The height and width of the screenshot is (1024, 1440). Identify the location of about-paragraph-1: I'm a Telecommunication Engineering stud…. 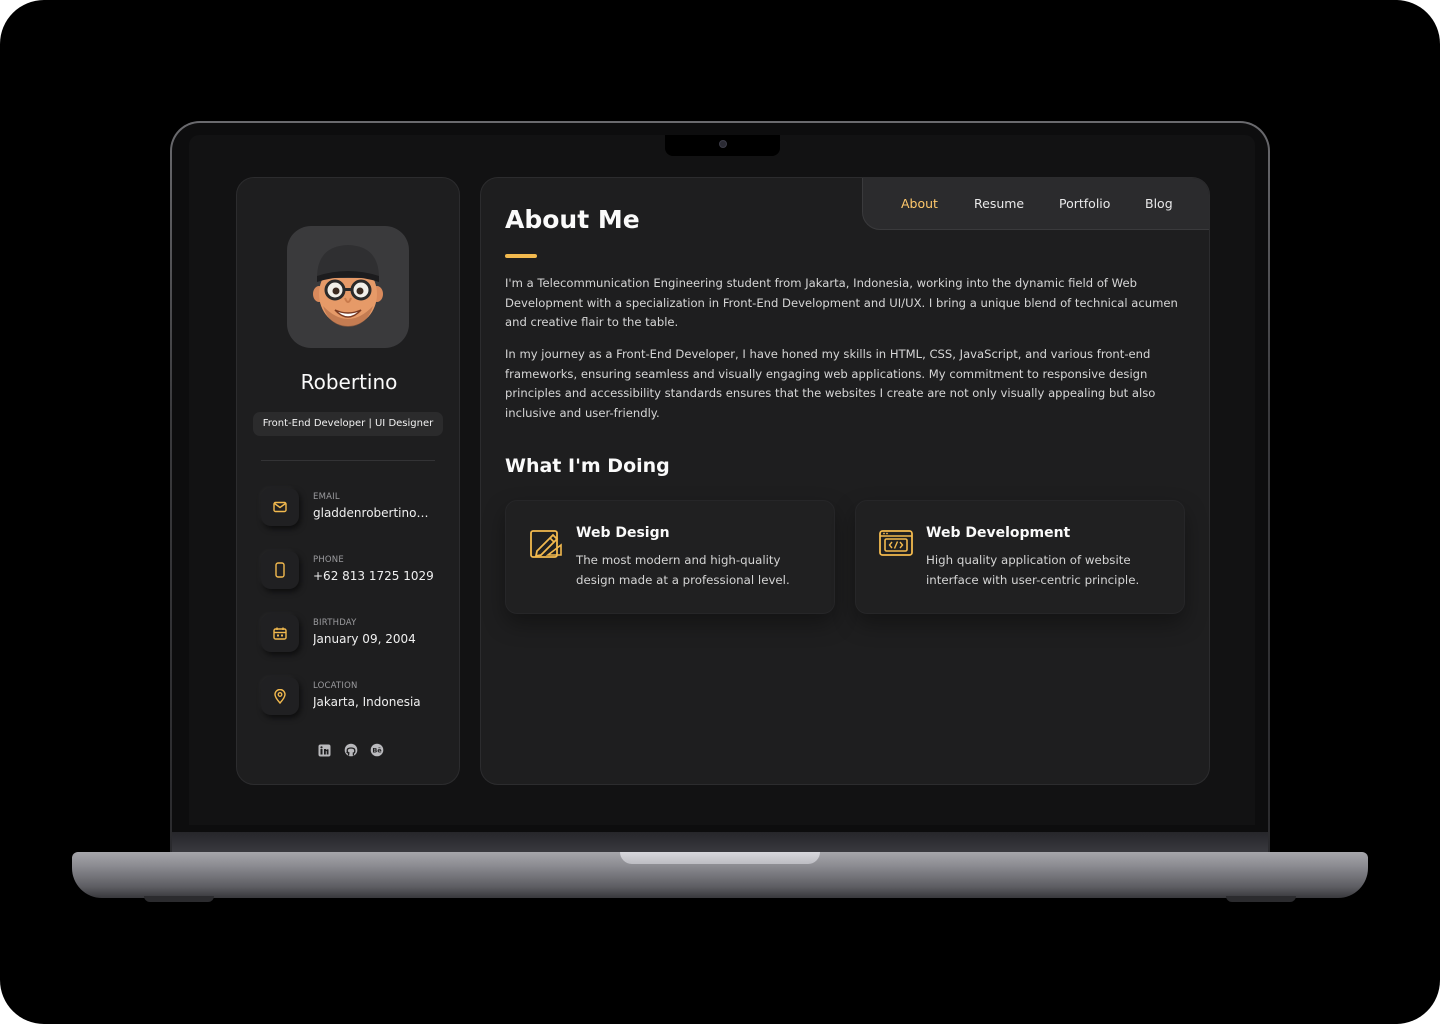
(841, 302).